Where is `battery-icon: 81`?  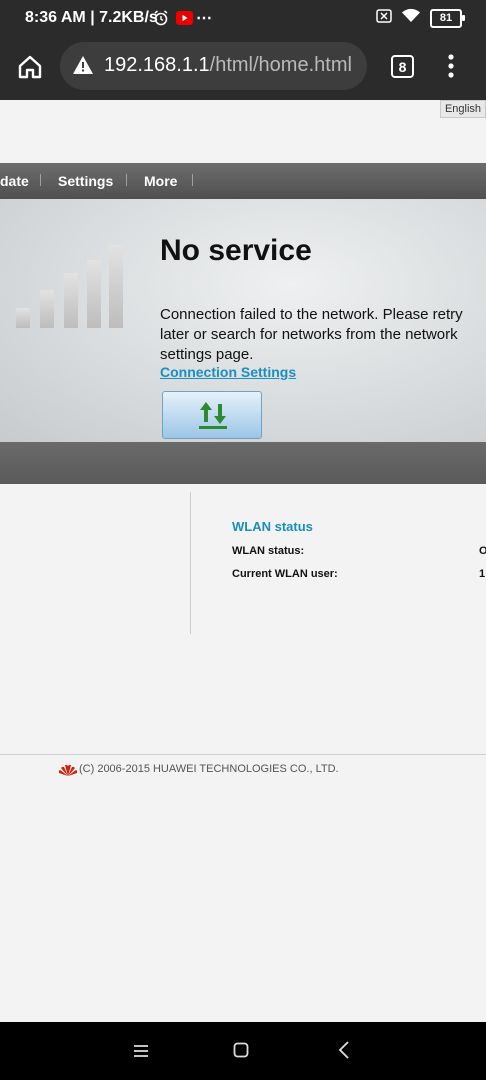 battery-icon: 81 is located at coordinates (447, 18).